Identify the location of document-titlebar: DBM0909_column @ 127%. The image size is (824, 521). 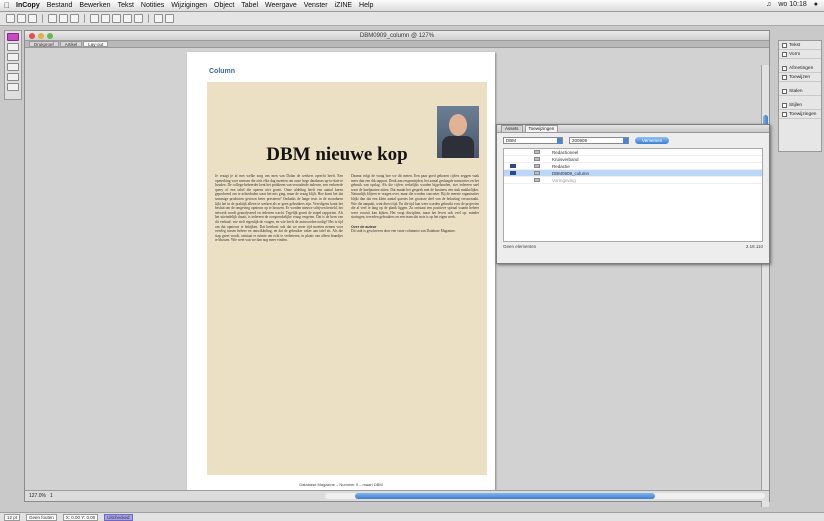
(397, 36).